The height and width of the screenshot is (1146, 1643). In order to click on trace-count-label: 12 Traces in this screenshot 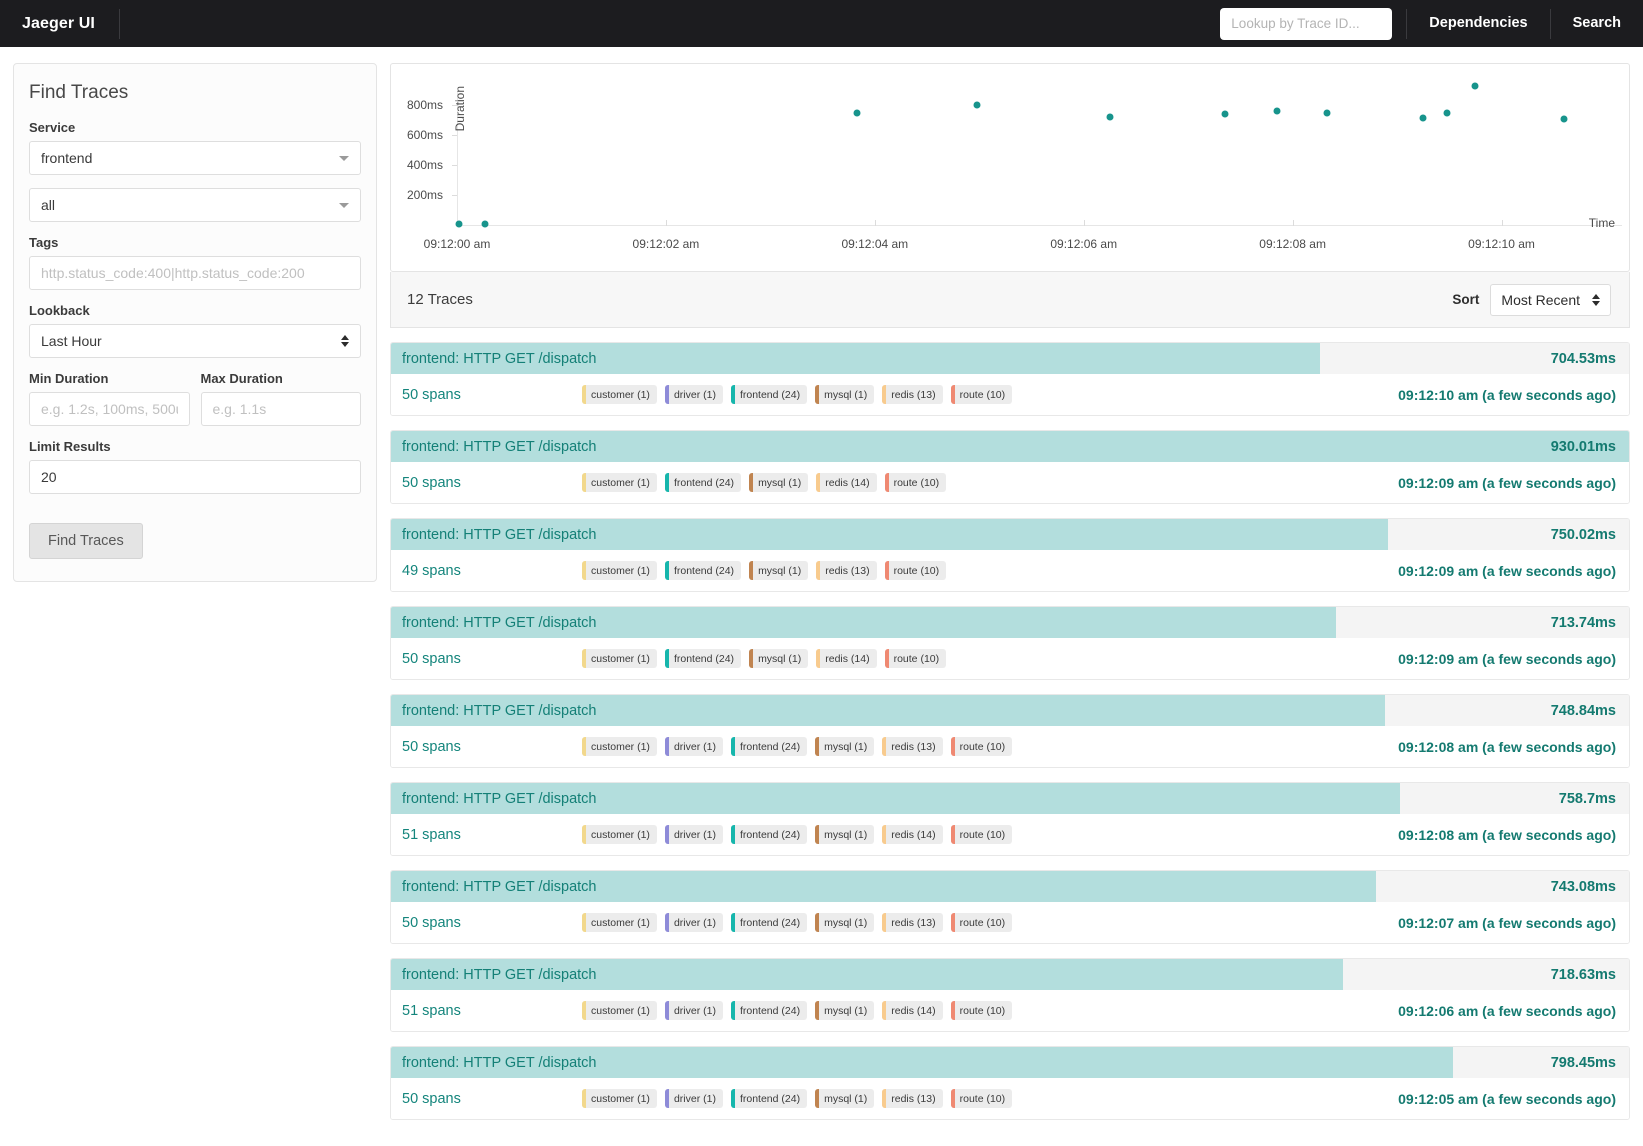, I will do `click(440, 299)`.